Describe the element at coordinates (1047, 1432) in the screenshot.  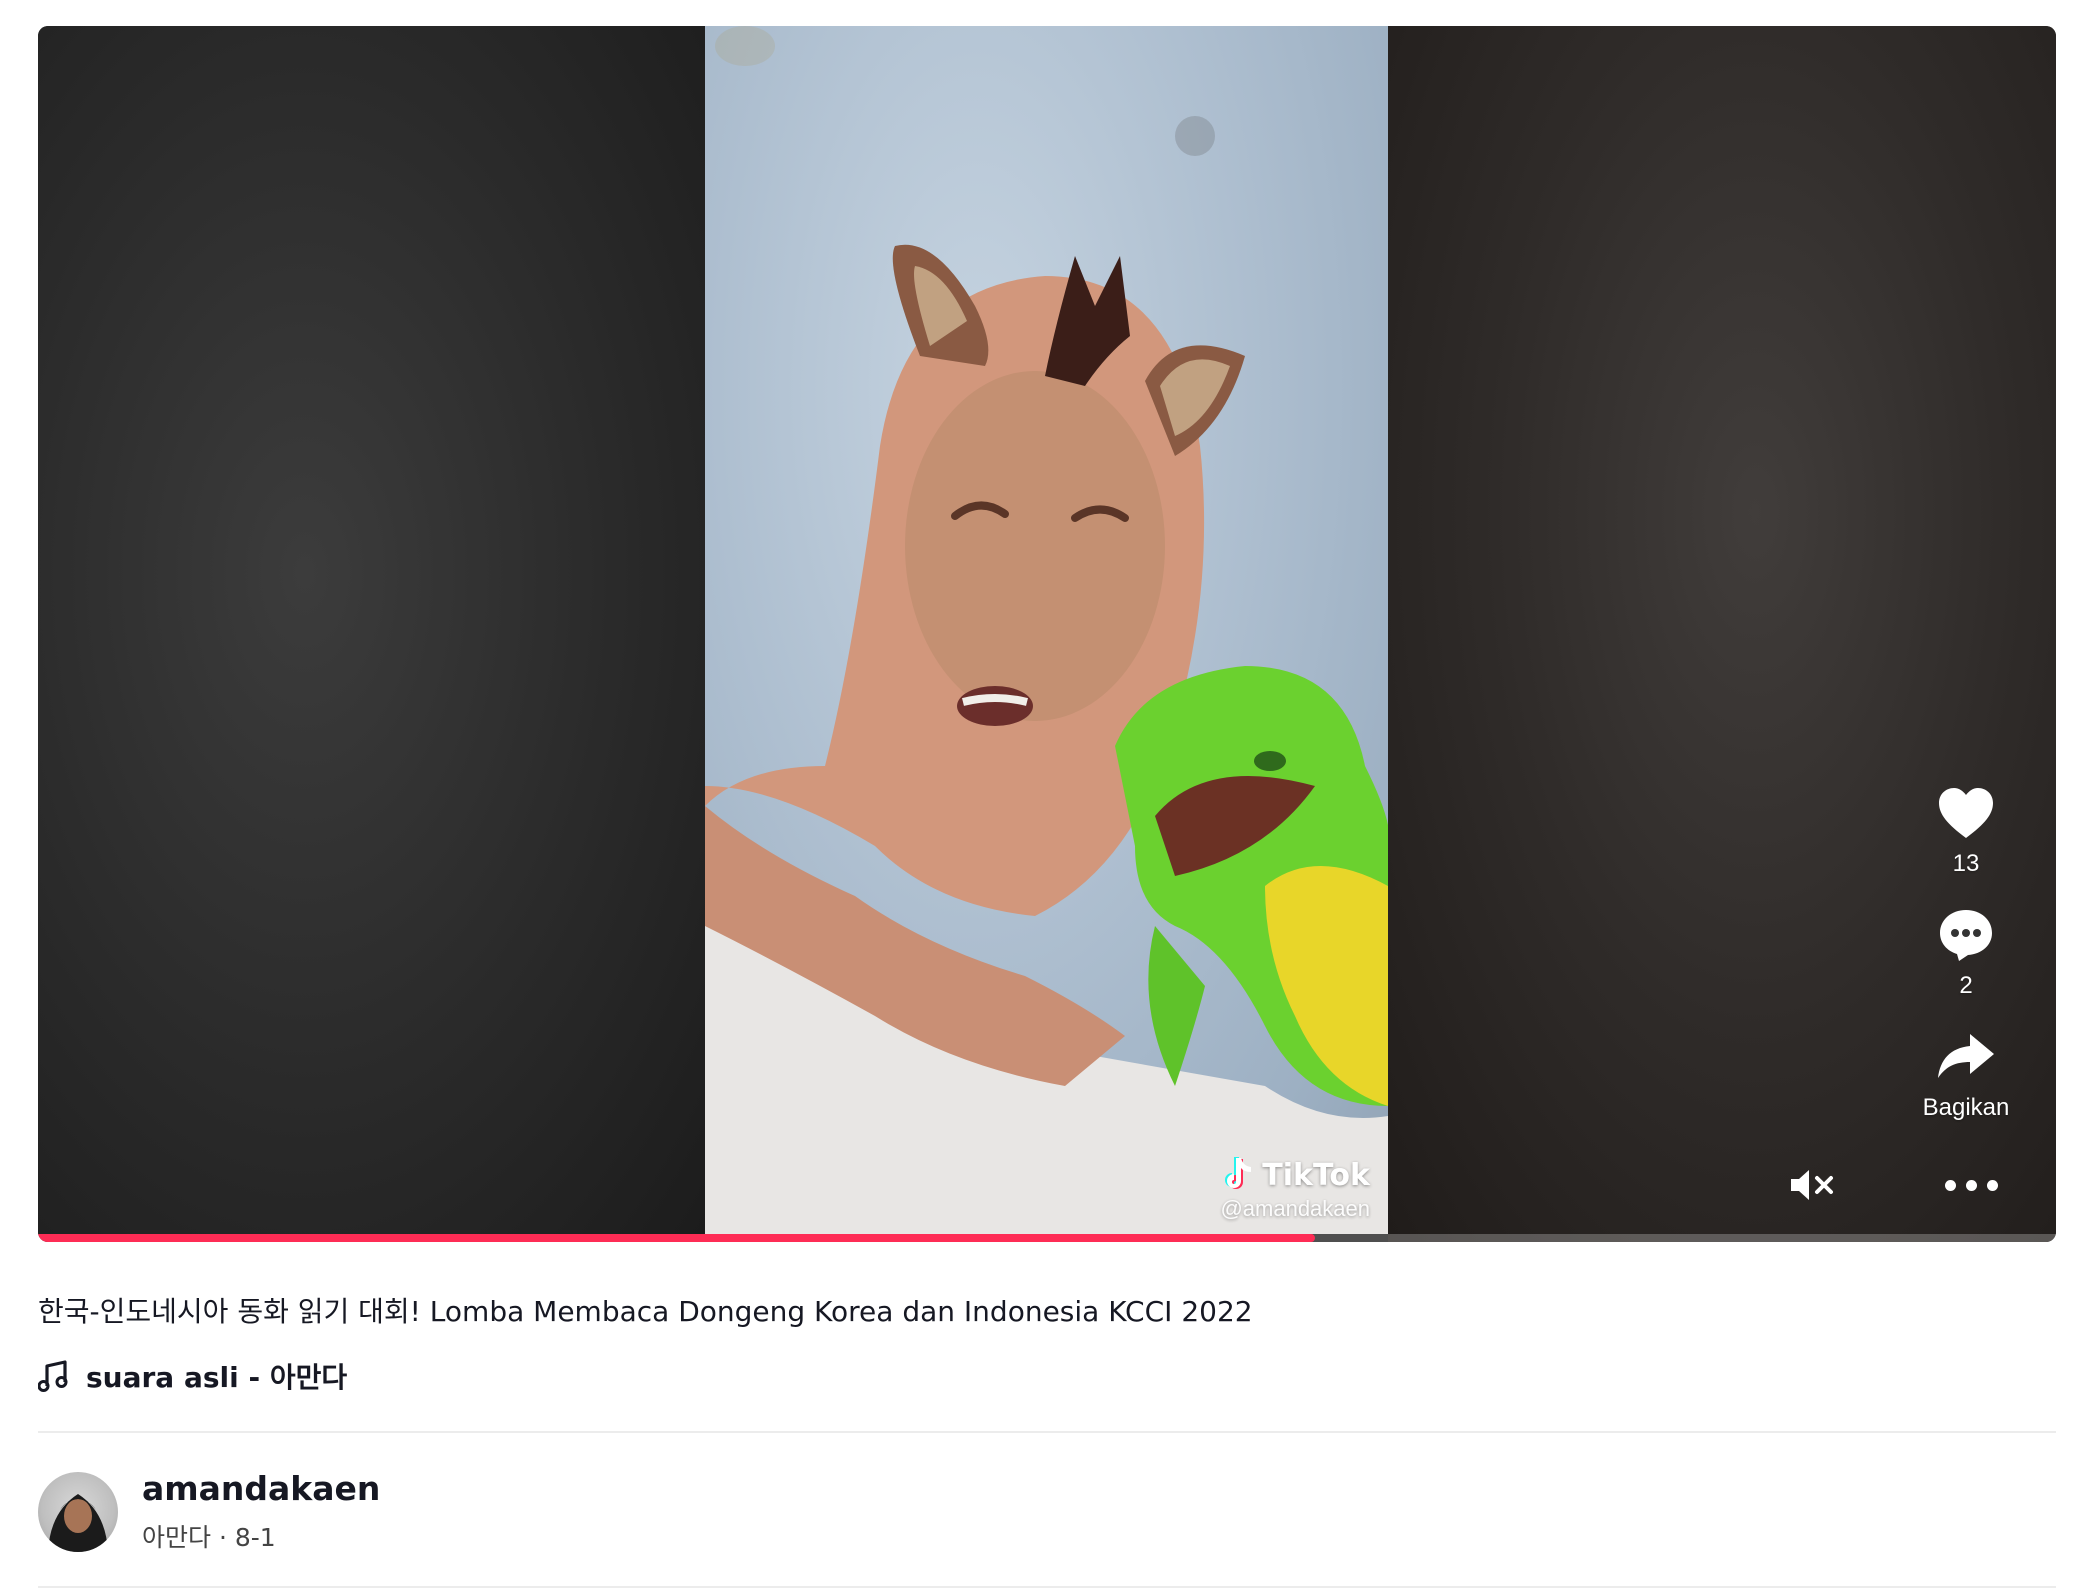
I see `divider` at that location.